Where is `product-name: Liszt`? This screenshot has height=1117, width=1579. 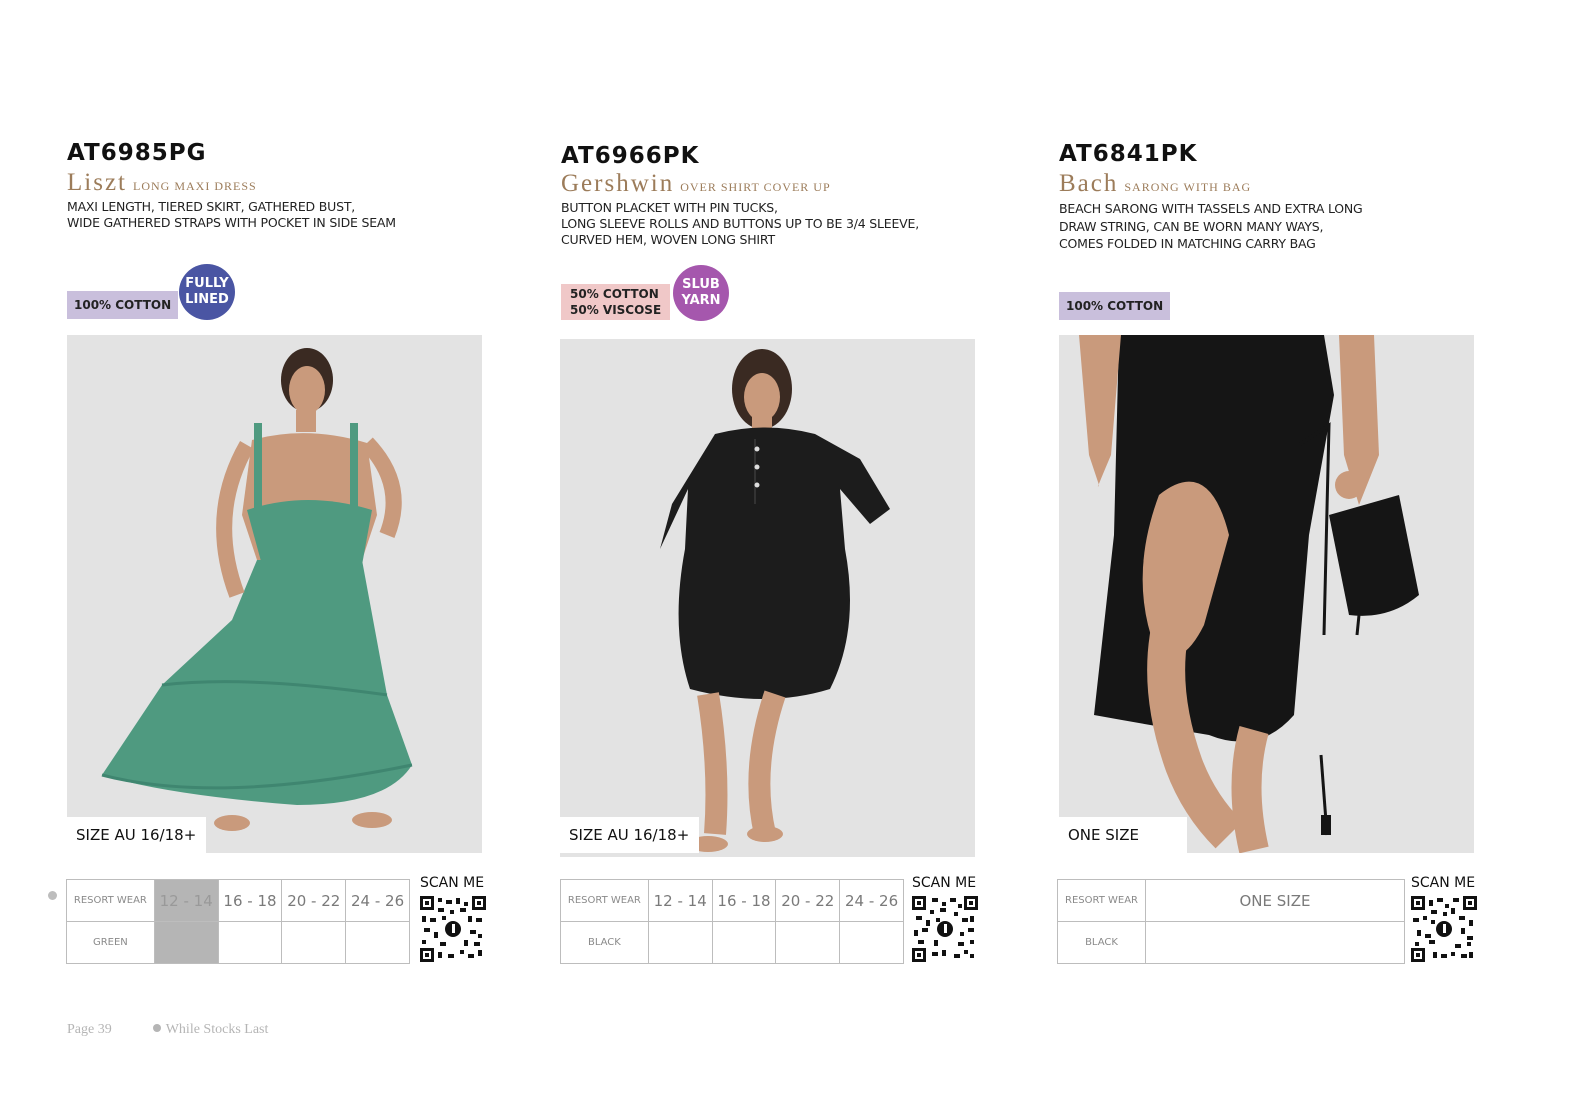 product-name: Liszt is located at coordinates (97, 182).